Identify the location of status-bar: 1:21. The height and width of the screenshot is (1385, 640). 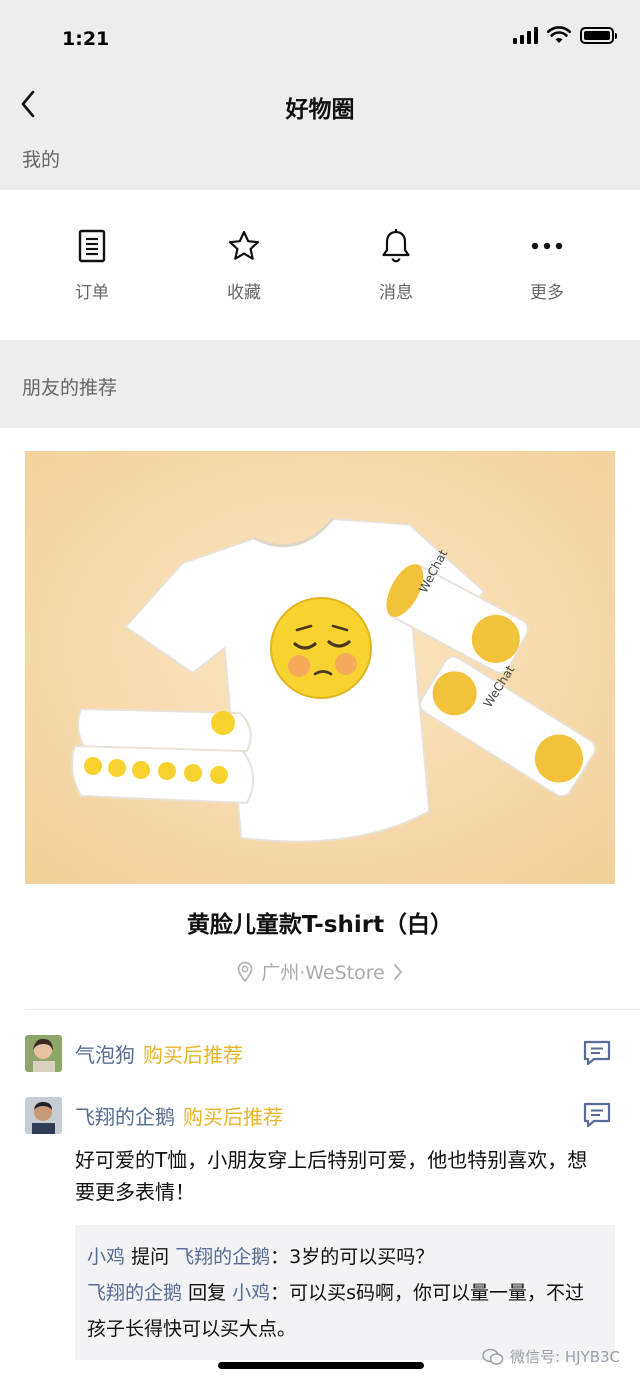
(320, 40).